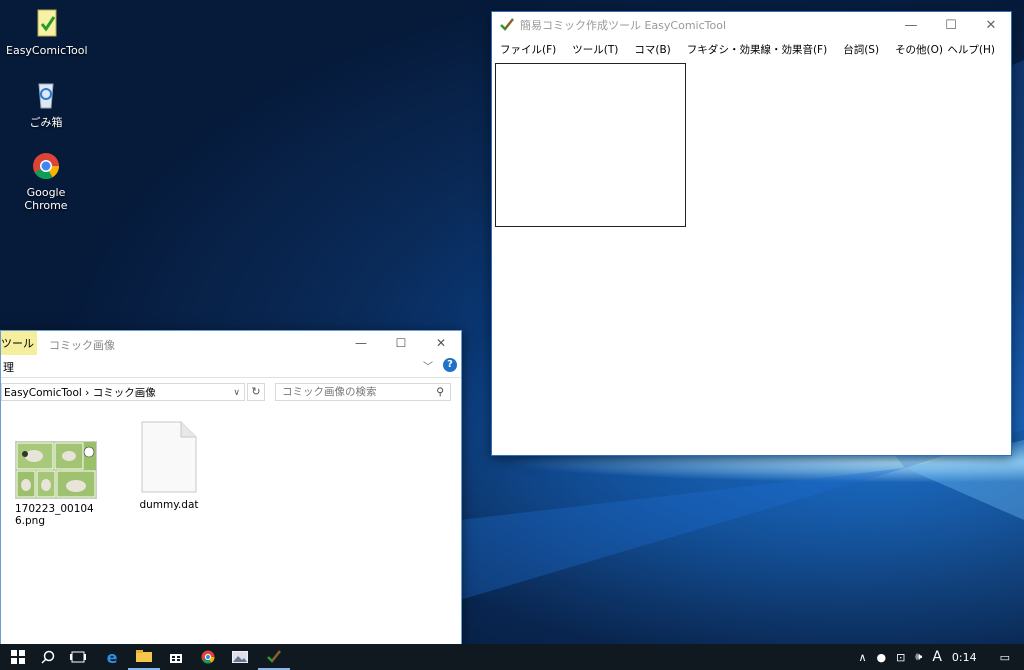  Describe the element at coordinates (757, 49) in the screenshot. I see `menu-balloon: フキダシ・効果線・効果音(F)` at that location.